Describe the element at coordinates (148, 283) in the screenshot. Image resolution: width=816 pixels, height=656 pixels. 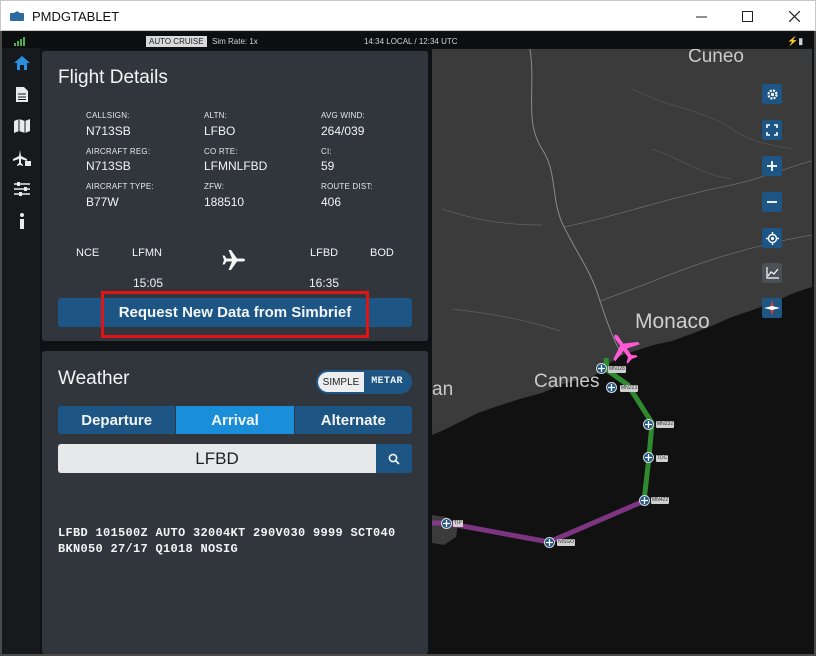
I see `departure-time: 15:05` at that location.